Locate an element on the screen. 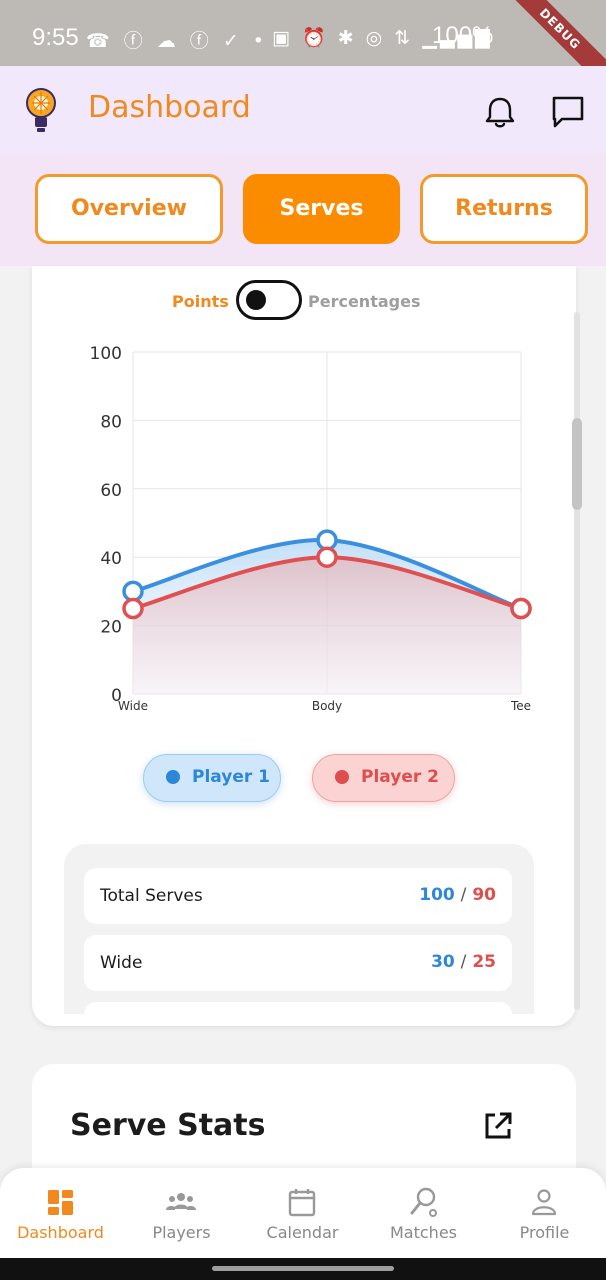 The width and height of the screenshot is (606, 1280). matches-icon is located at coordinates (423, 1202).